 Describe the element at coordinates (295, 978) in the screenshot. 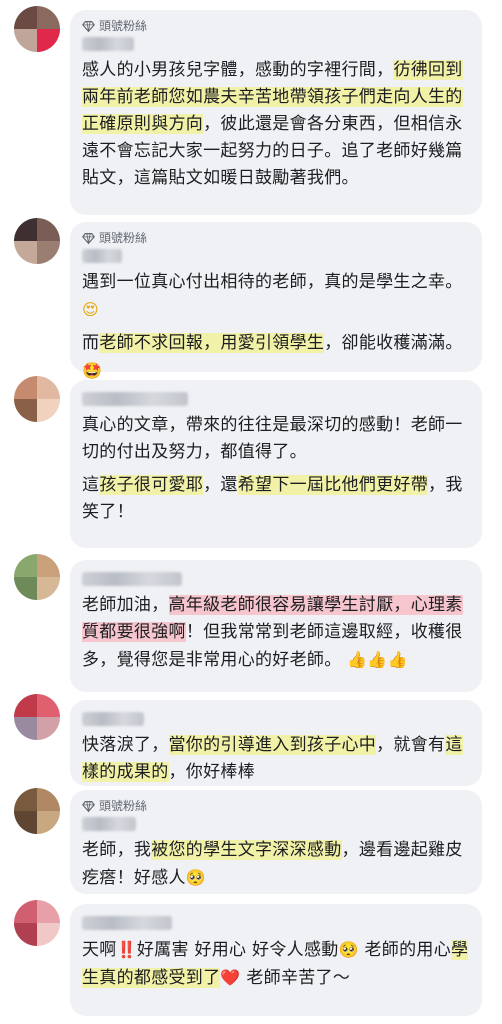

I see `text-run: 老師辛苦了～` at that location.